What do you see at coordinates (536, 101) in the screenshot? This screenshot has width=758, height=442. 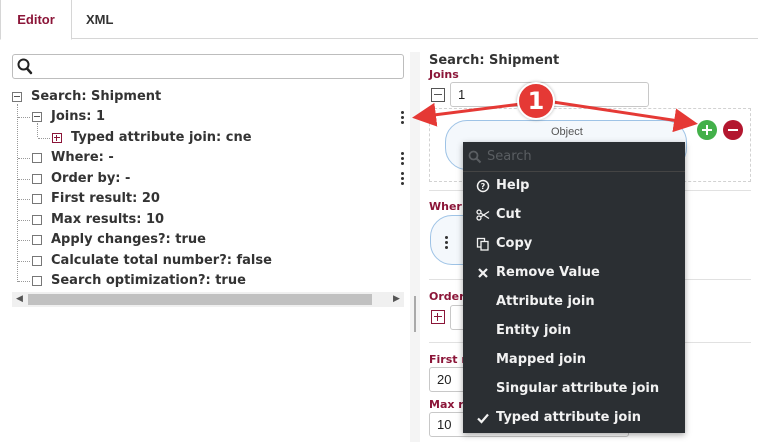 I see `annotation-badge: 1` at bounding box center [536, 101].